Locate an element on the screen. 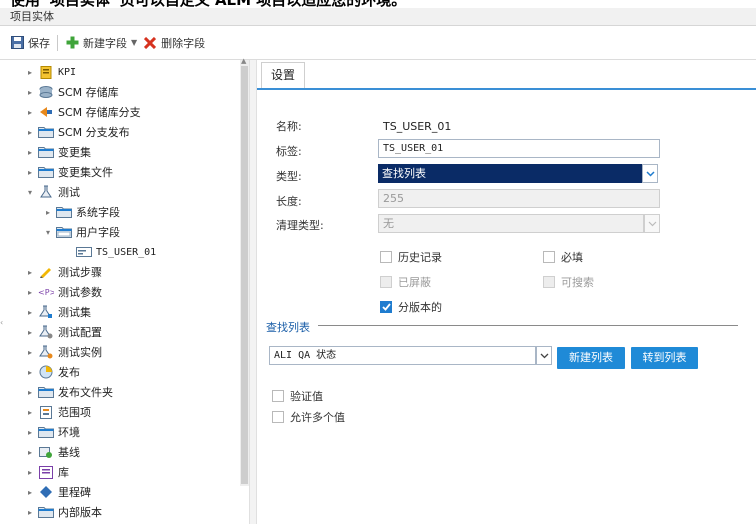  tab-settings: 设置 is located at coordinates (283, 75).